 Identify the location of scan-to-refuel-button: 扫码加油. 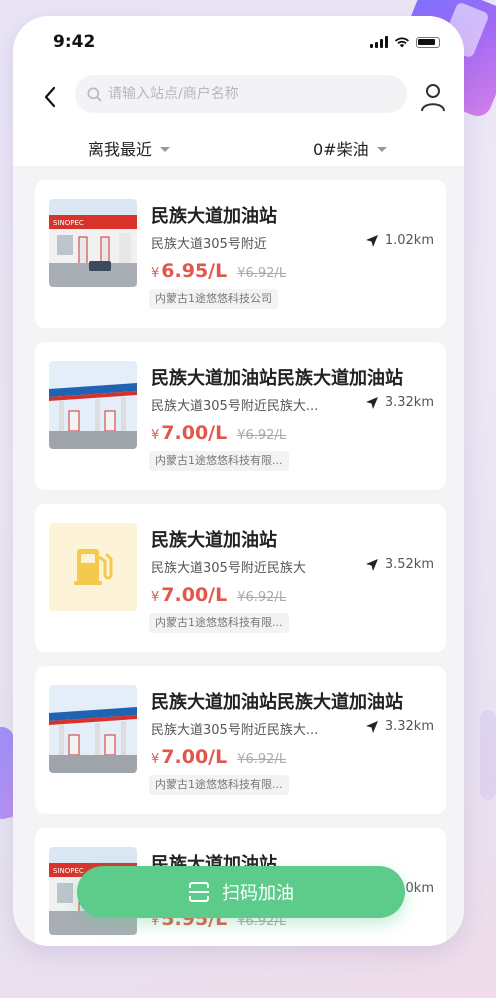
(241, 892).